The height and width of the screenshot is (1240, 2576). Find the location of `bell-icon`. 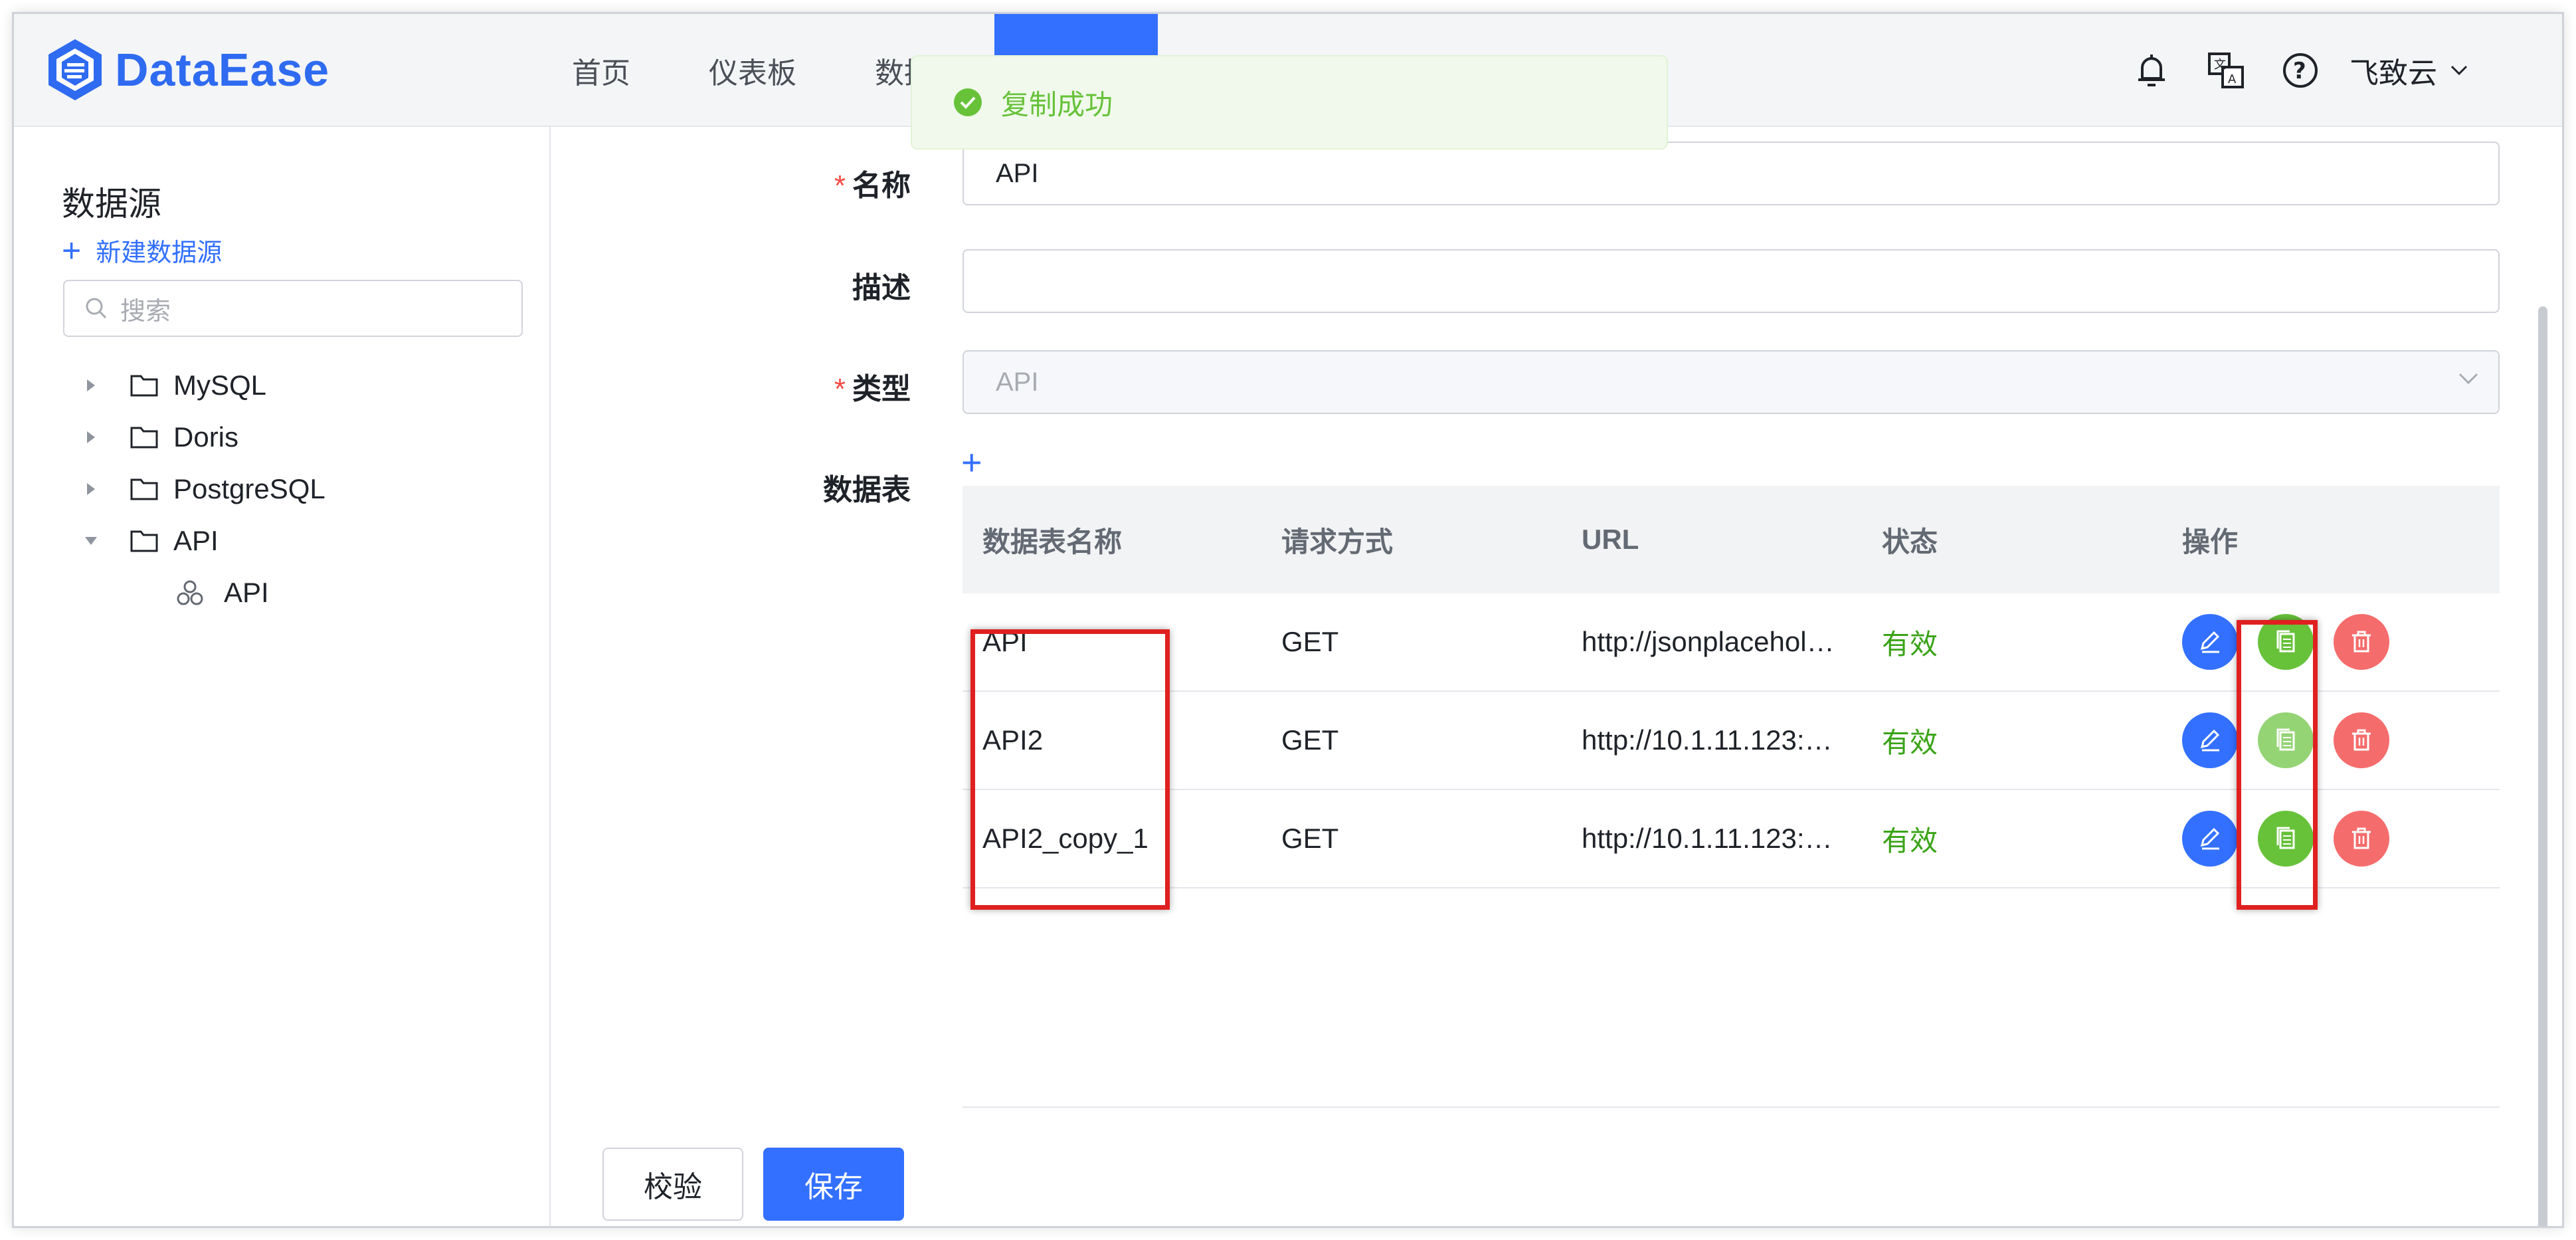

bell-icon is located at coordinates (2151, 70).